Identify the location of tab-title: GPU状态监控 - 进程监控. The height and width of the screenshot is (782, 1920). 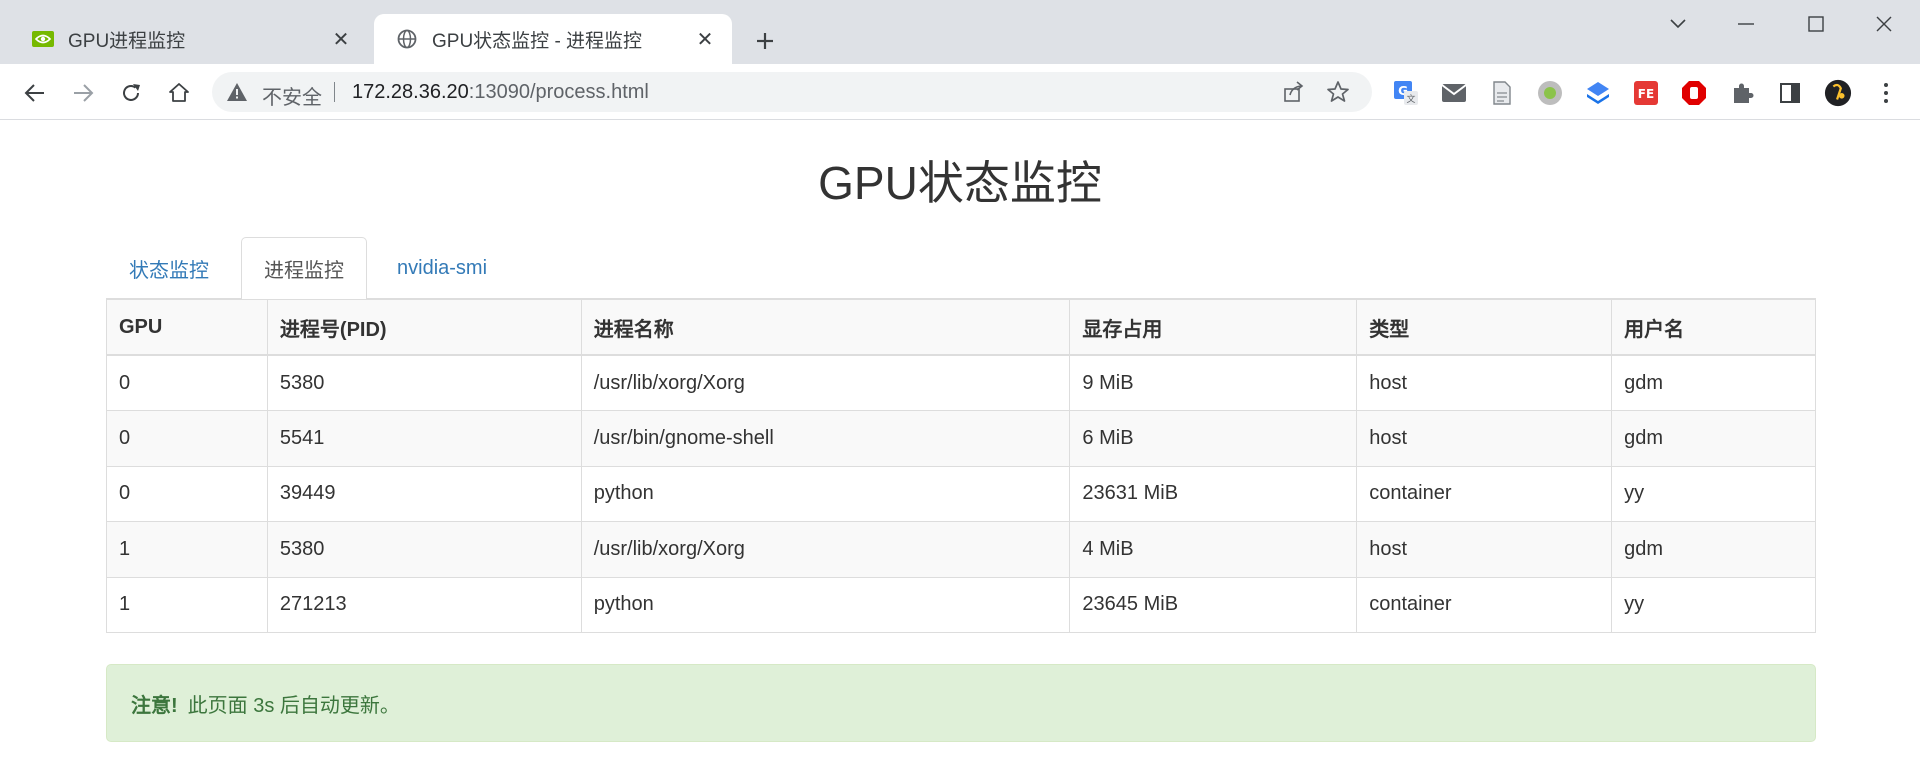
(537, 41).